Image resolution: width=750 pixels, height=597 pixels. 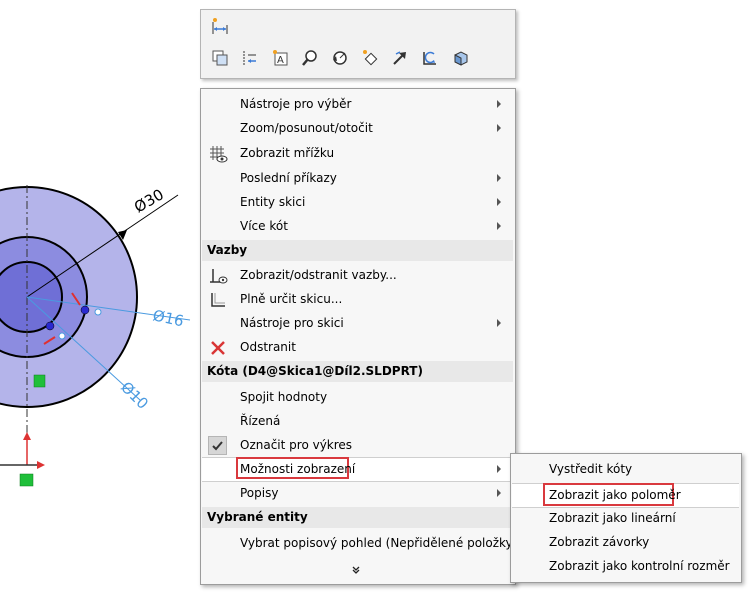 I want to click on submenu-item-show-as-linear: Zobrazit jako lineární, so click(x=625, y=518).